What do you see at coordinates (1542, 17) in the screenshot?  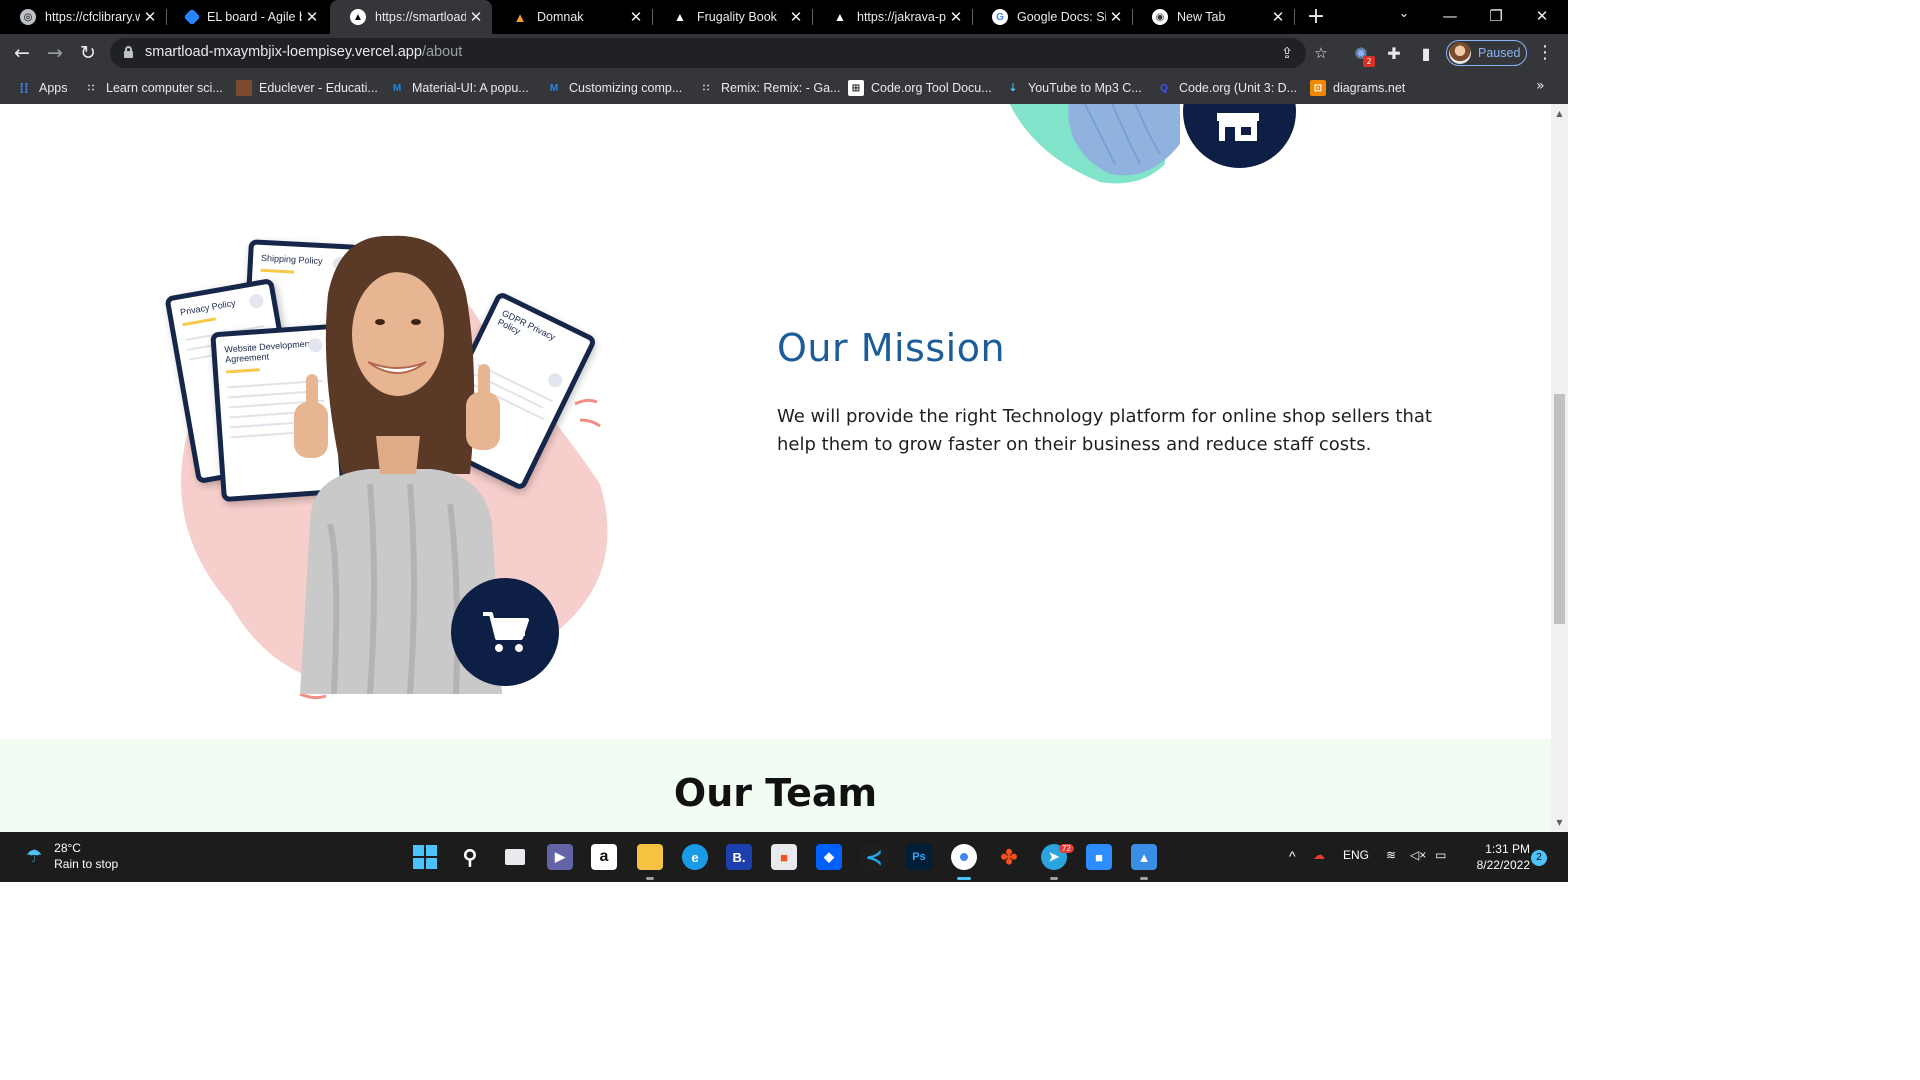 I see `close-window-button: ✕` at bounding box center [1542, 17].